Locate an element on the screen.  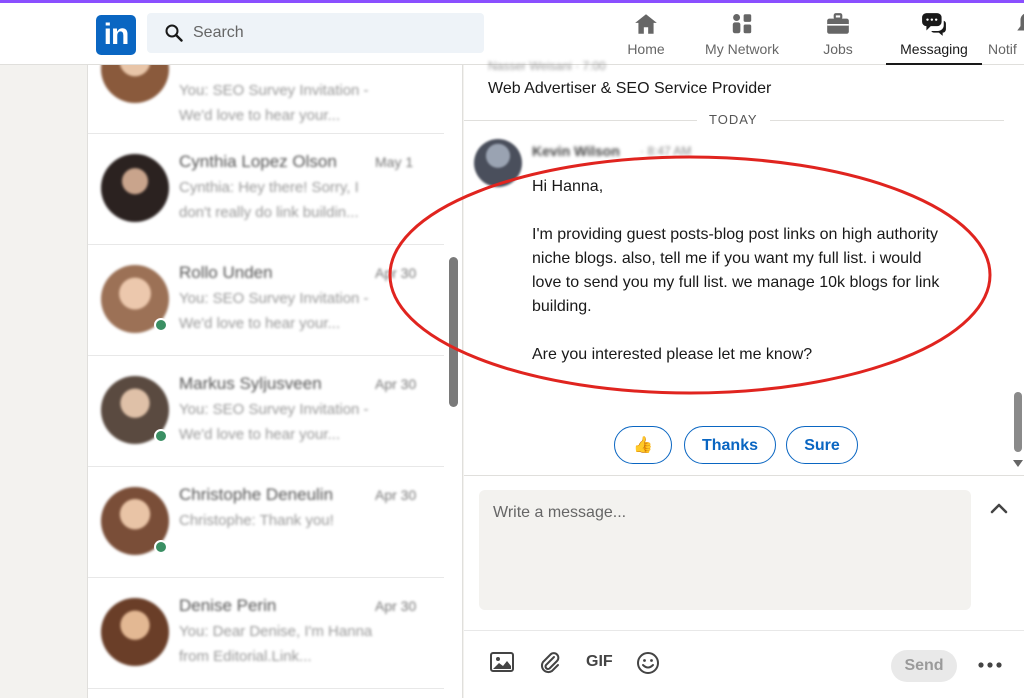
home-icon is located at coordinates (646, 24).